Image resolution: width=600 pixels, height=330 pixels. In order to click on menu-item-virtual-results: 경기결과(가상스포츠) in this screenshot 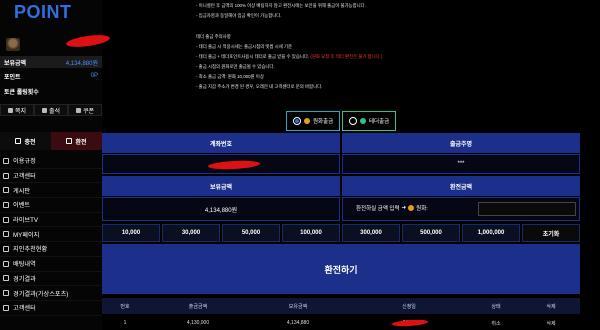, I will do `click(51, 293)`.